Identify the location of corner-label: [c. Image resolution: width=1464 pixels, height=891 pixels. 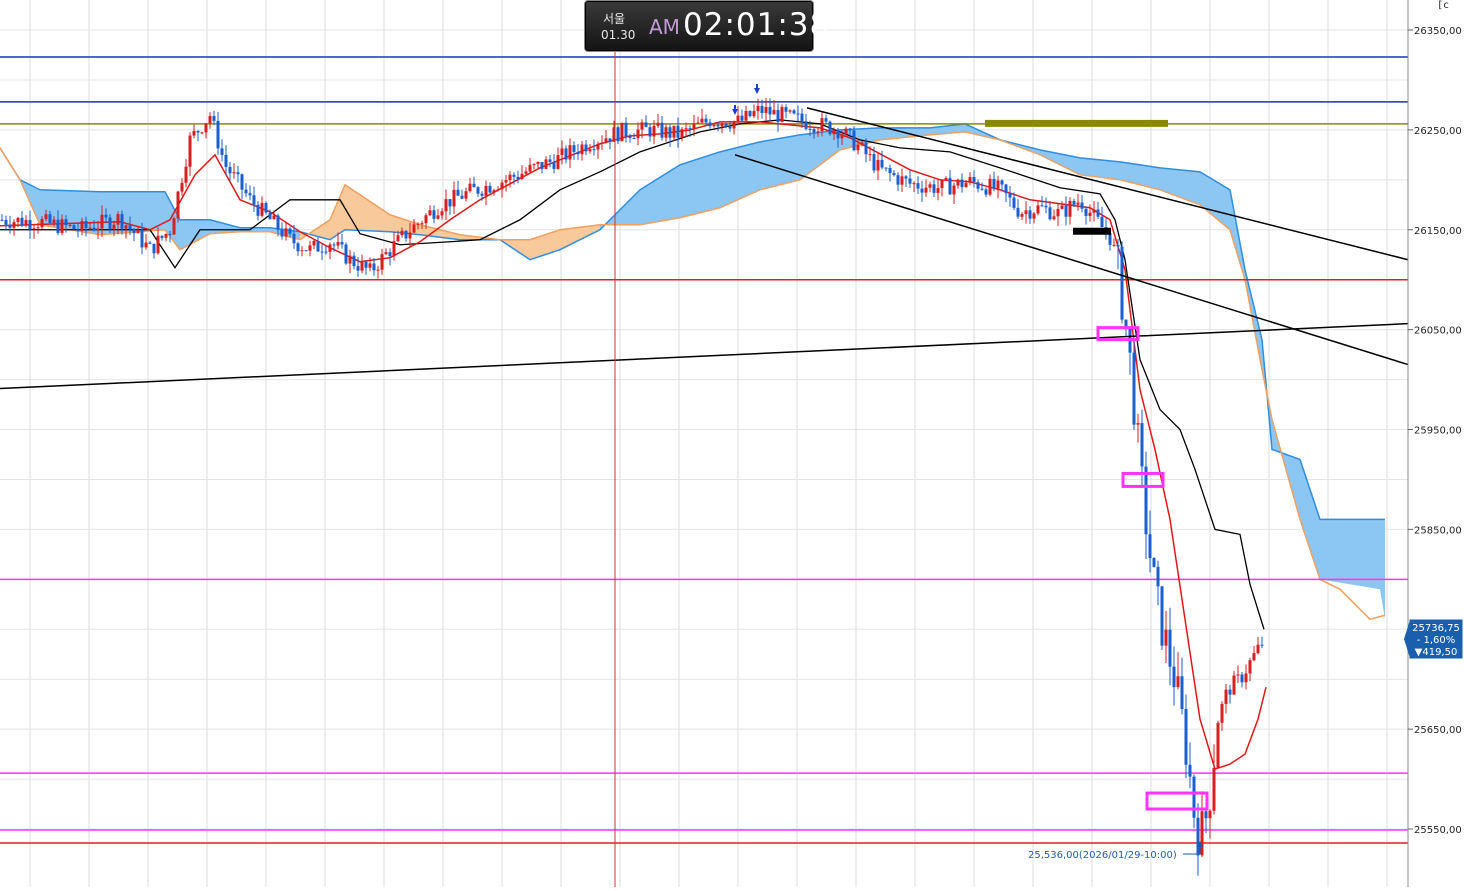
(1443, 5).